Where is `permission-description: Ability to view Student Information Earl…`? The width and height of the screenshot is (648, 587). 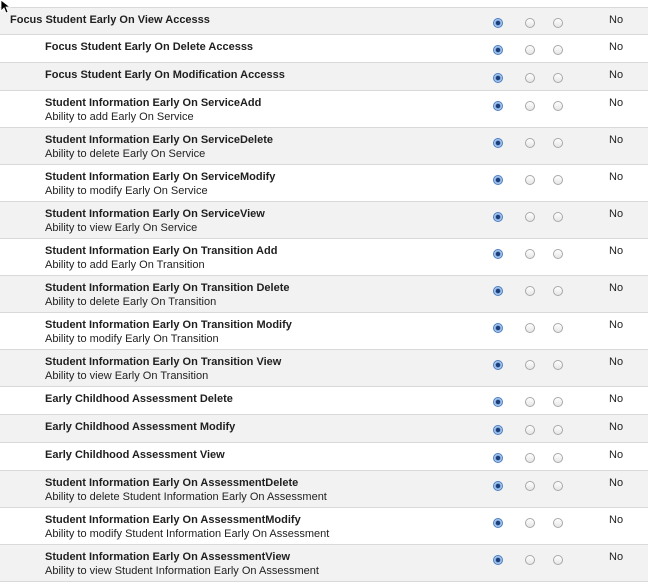
permission-description: Ability to view Student Information Earl… is located at coordinates (182, 571).